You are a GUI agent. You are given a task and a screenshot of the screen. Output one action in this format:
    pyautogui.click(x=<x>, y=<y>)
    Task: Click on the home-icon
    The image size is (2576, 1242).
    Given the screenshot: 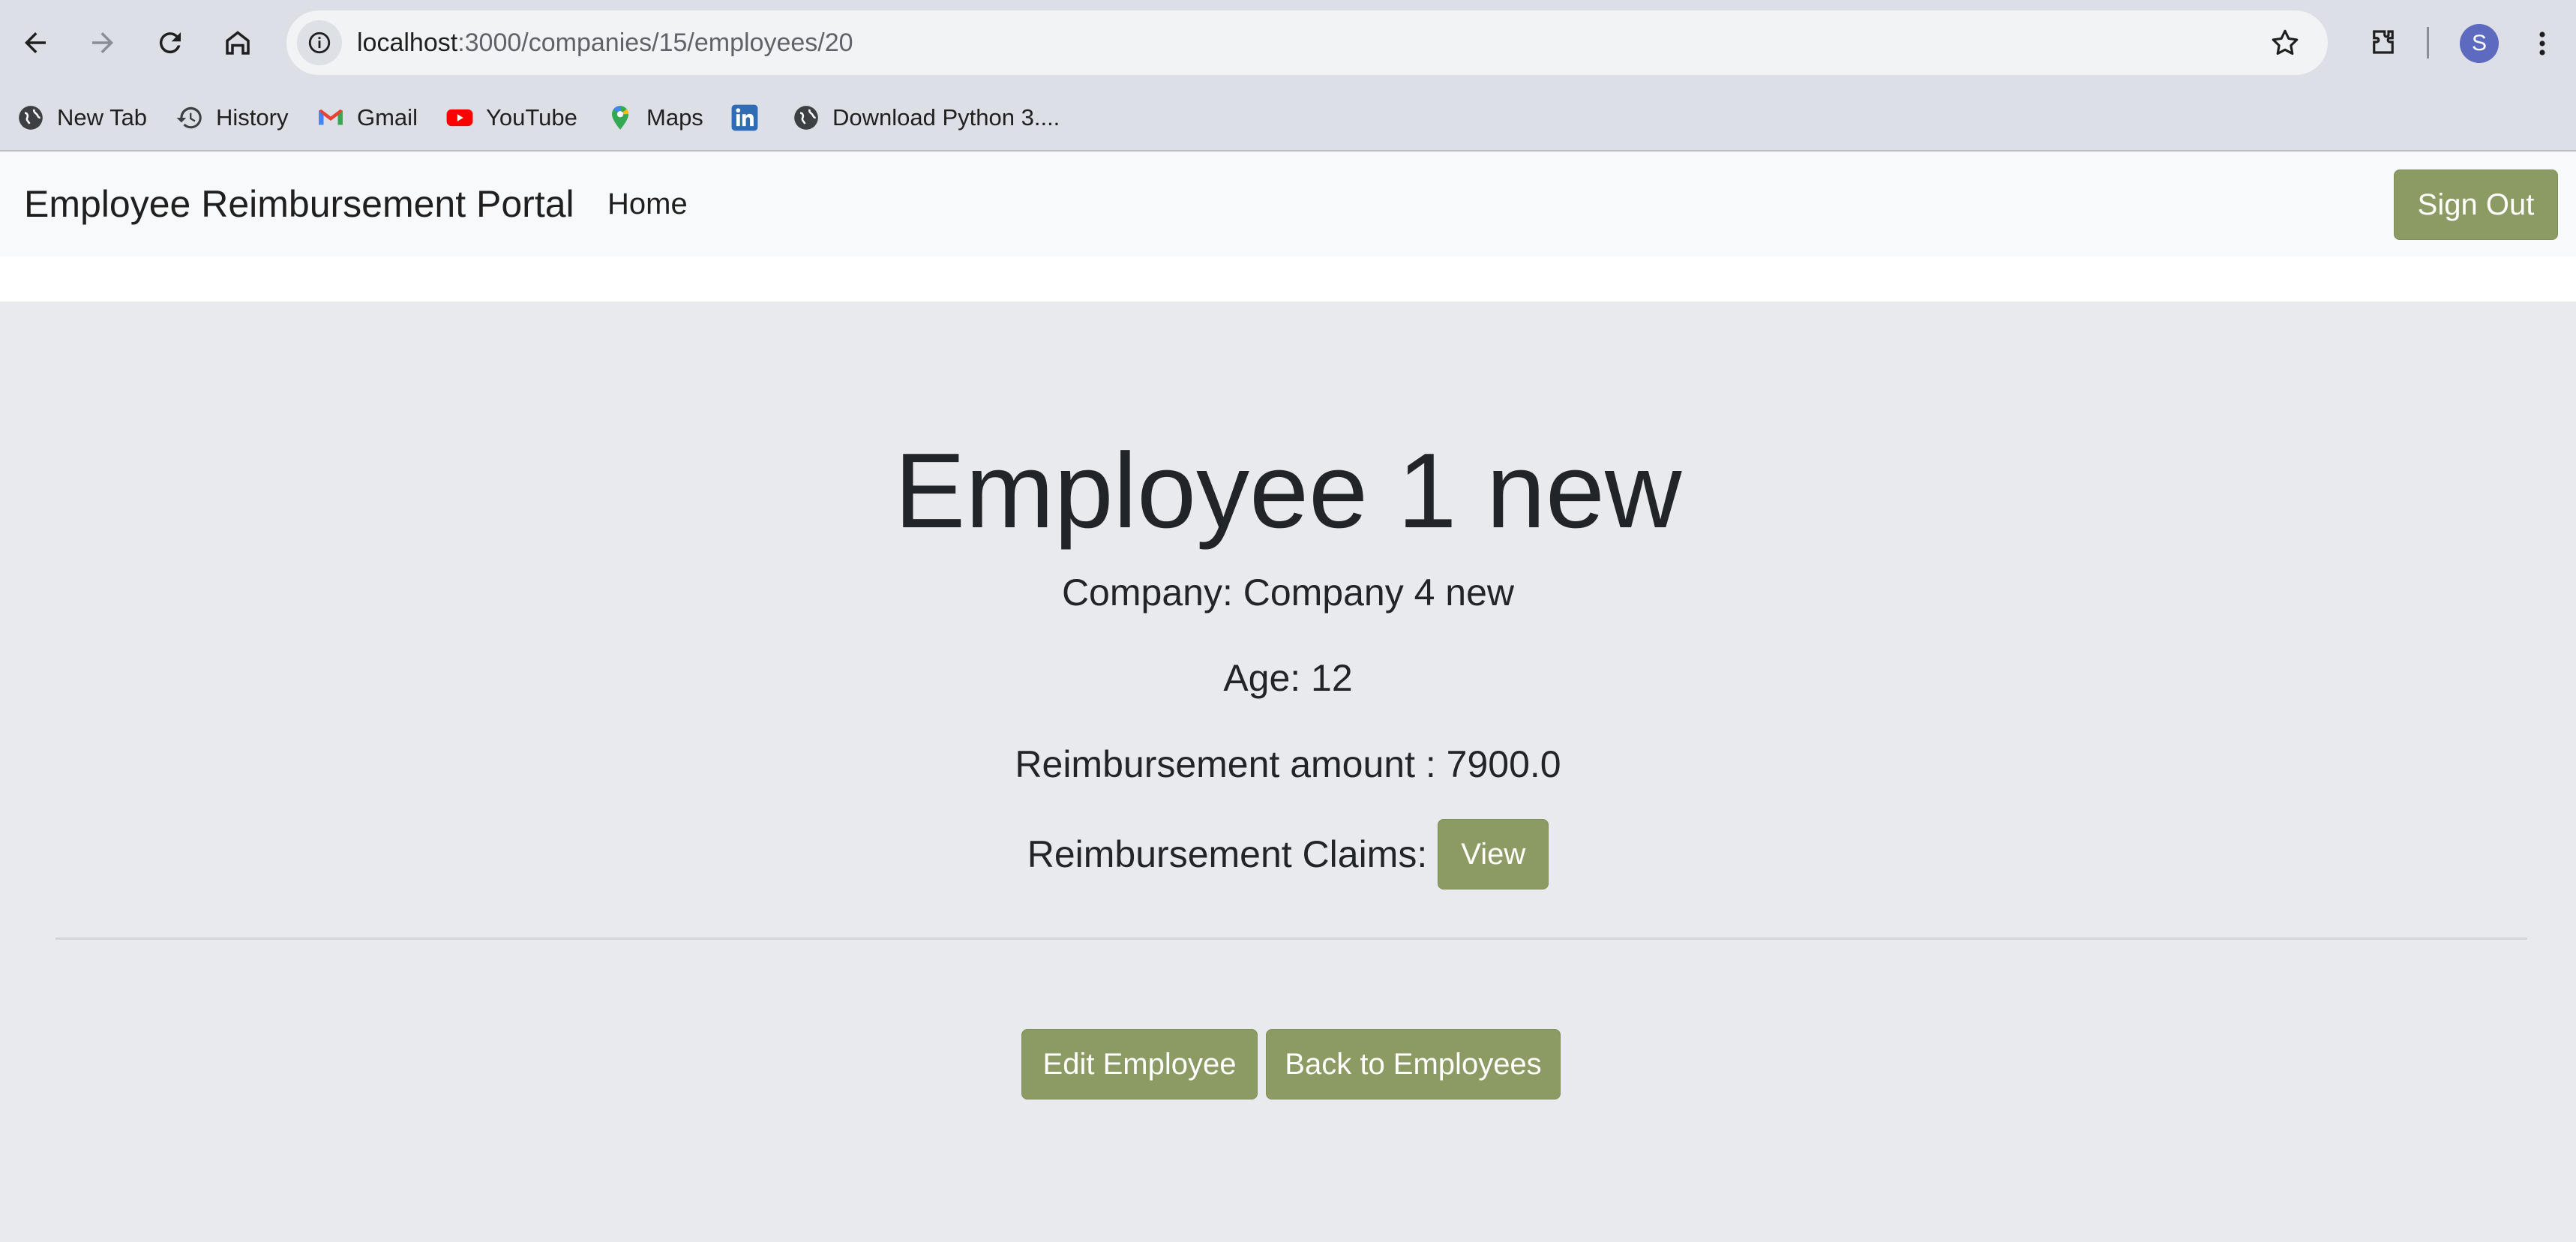 What is the action you would take?
    pyautogui.click(x=238, y=42)
    